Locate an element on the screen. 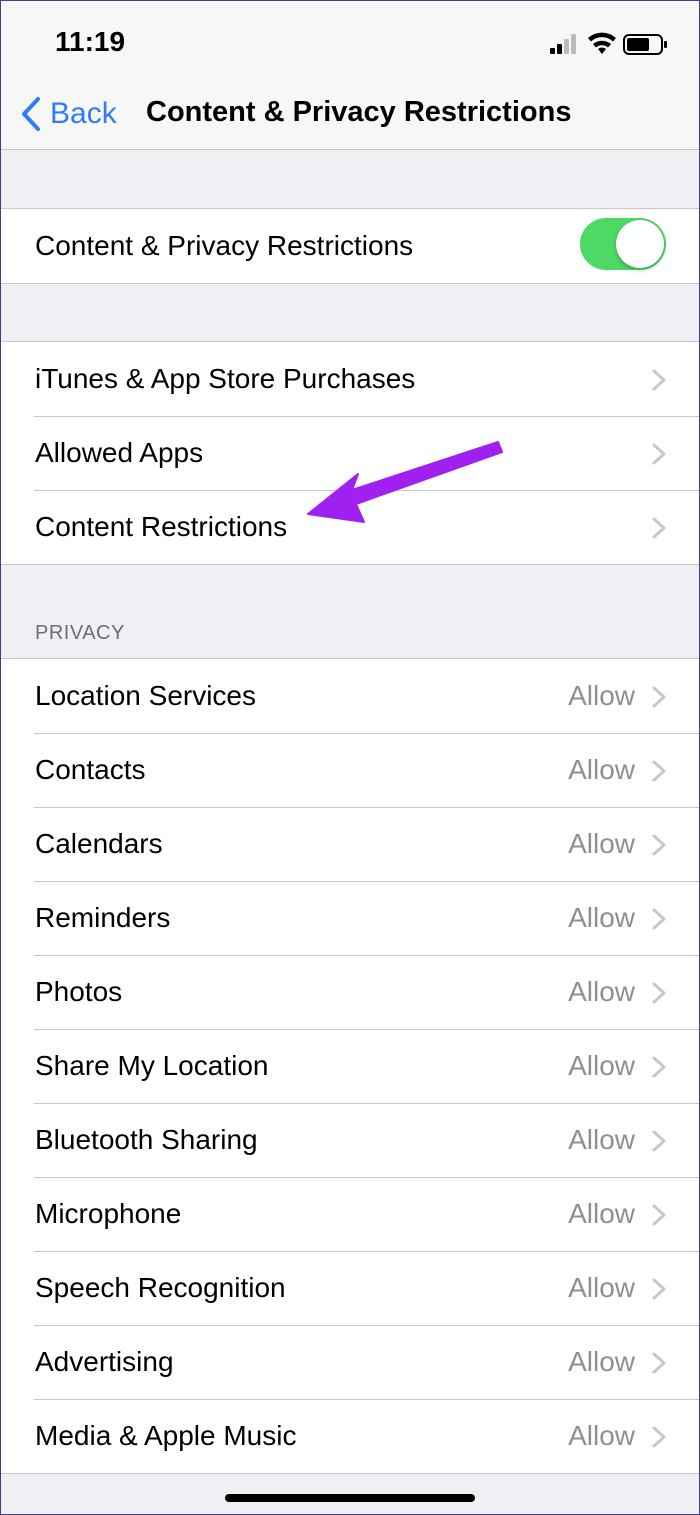 This screenshot has height=1515, width=700. cellular-signal-icon is located at coordinates (563, 44).